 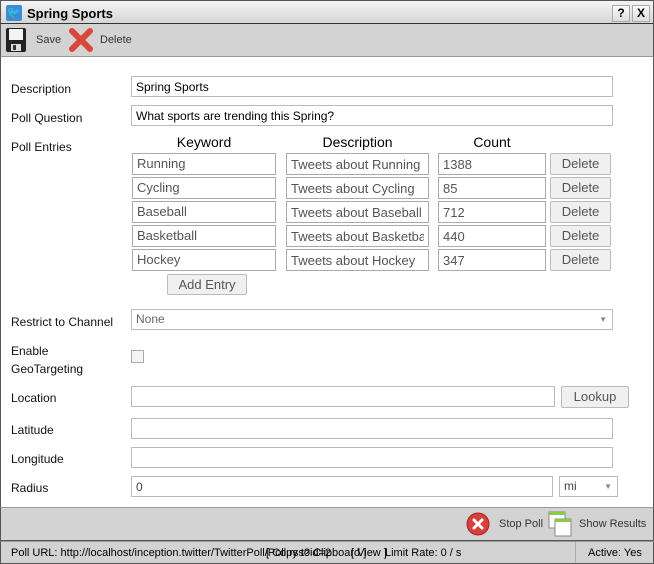 I want to click on stop-poll-button: Stop Poll, so click(x=506, y=524).